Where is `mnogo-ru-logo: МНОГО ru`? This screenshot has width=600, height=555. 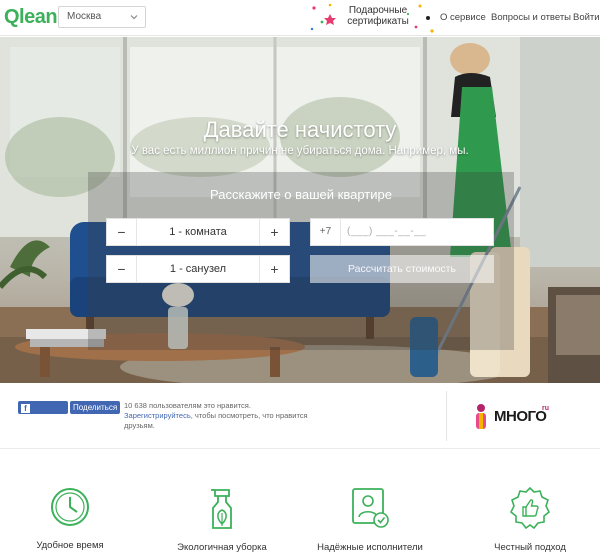 mnogo-ru-logo: МНОГО ru is located at coordinates (517, 418).